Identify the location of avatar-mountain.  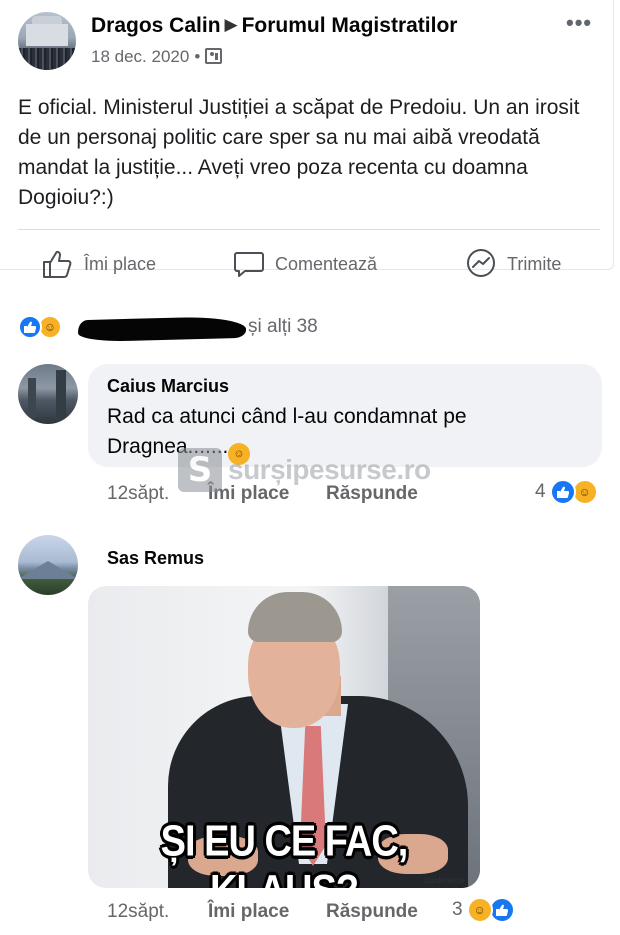
(48, 570).